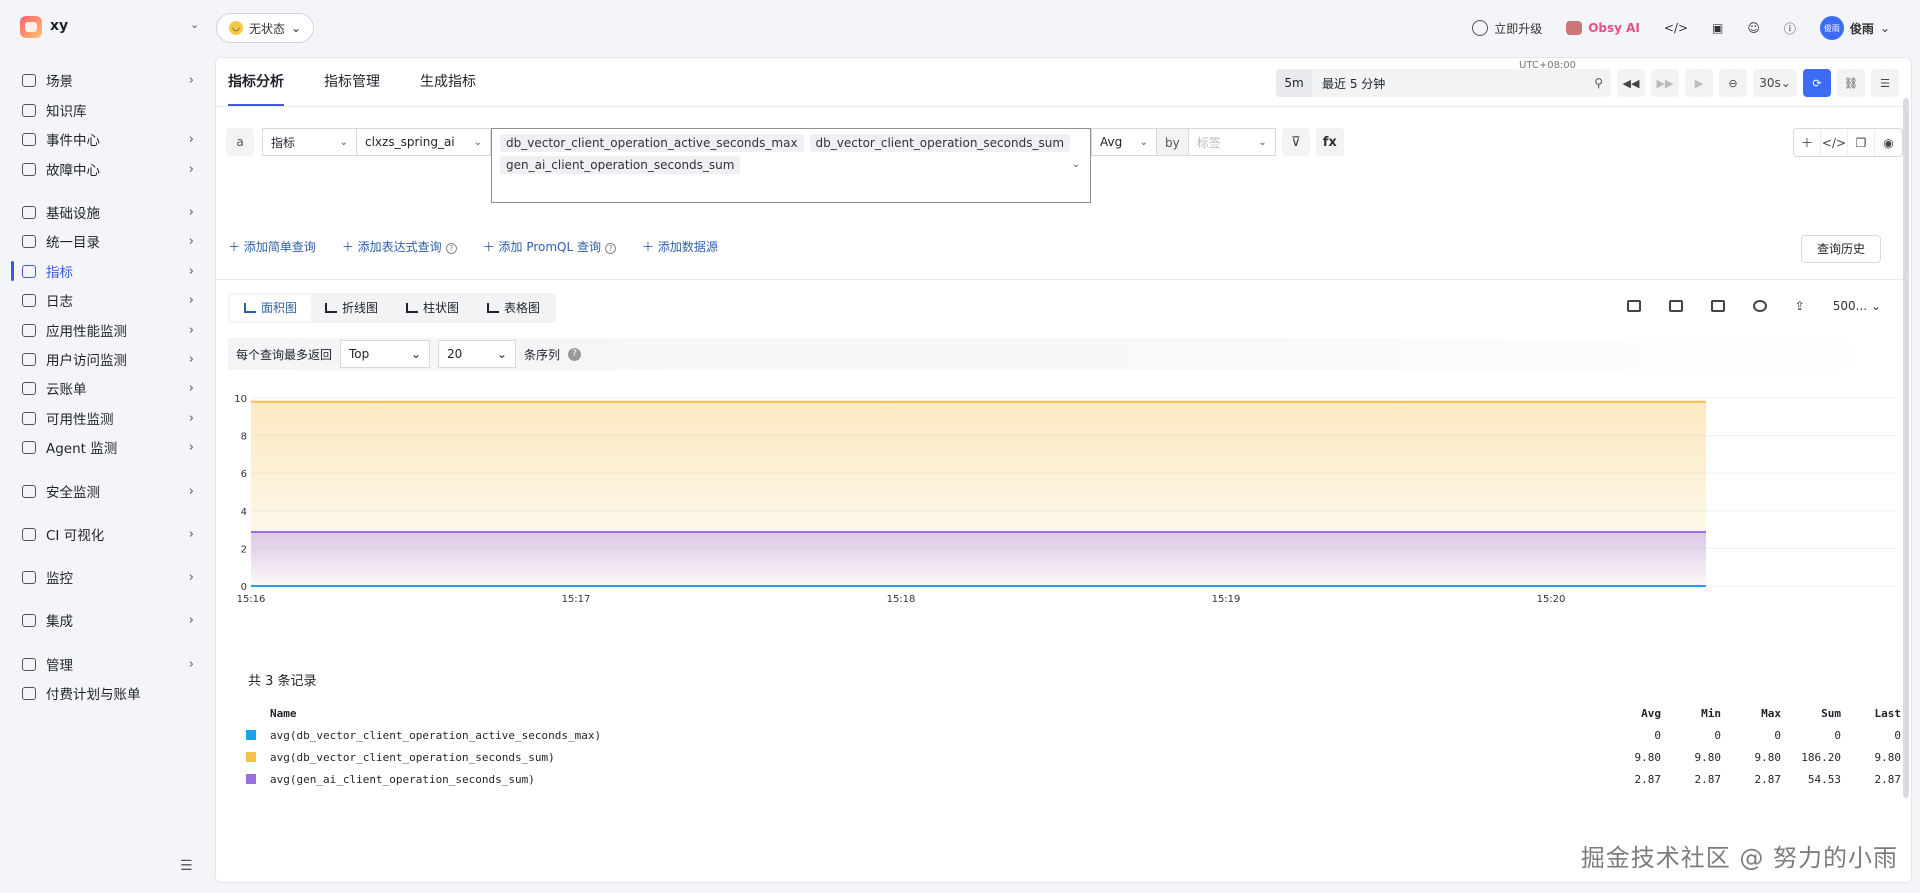  Describe the element at coordinates (1759, 306) in the screenshot. I see `palette-icon` at that location.